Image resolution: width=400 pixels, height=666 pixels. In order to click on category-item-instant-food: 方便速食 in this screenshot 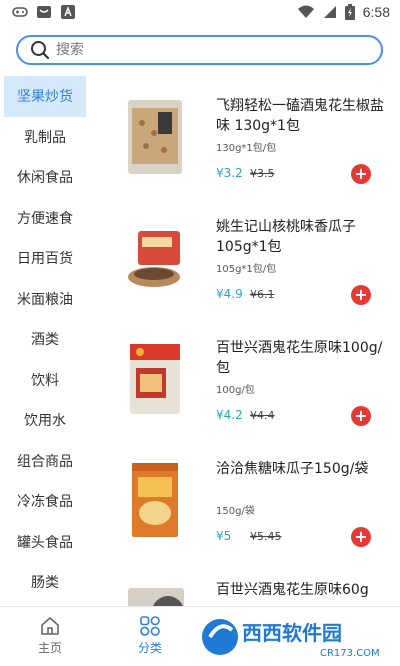, I will do `click(45, 218)`.